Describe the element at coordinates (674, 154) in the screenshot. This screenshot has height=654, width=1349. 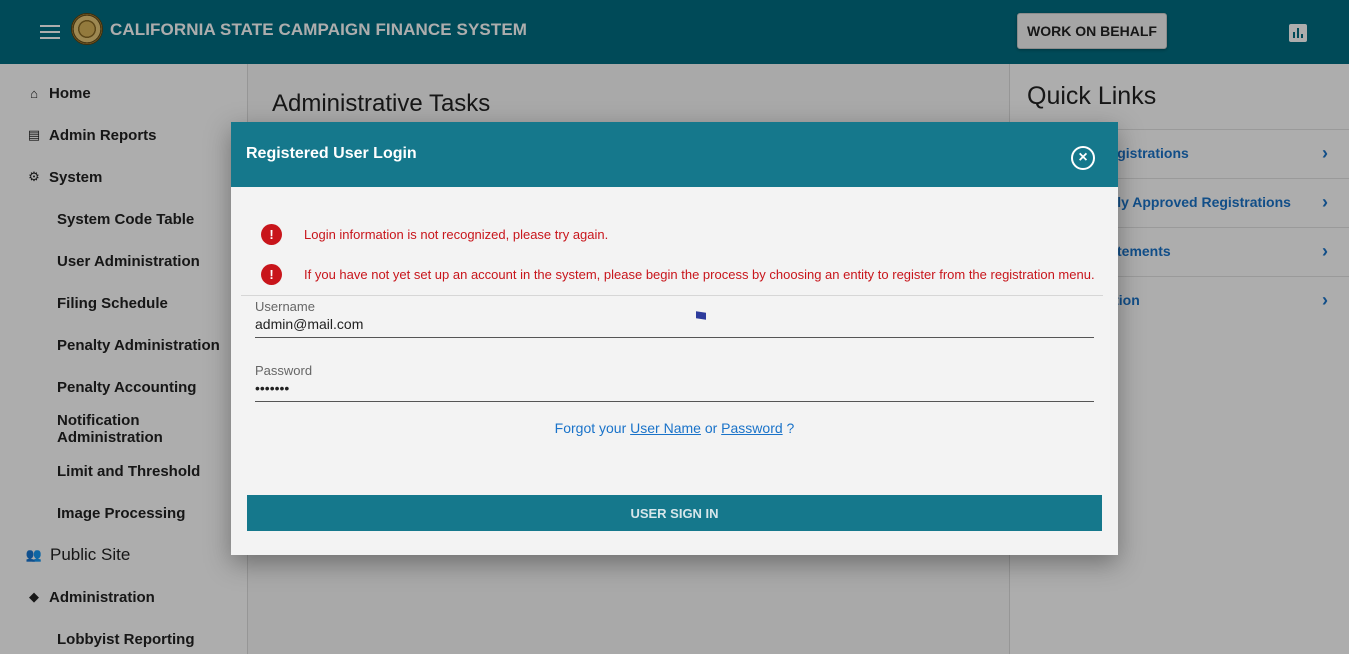
I see `dialog-header: Registered User Login ×` at that location.